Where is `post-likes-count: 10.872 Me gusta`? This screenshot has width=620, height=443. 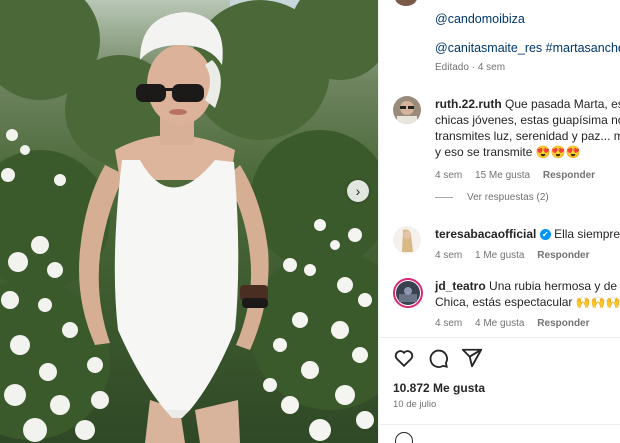 post-likes-count: 10.872 Me gusta is located at coordinates (439, 388).